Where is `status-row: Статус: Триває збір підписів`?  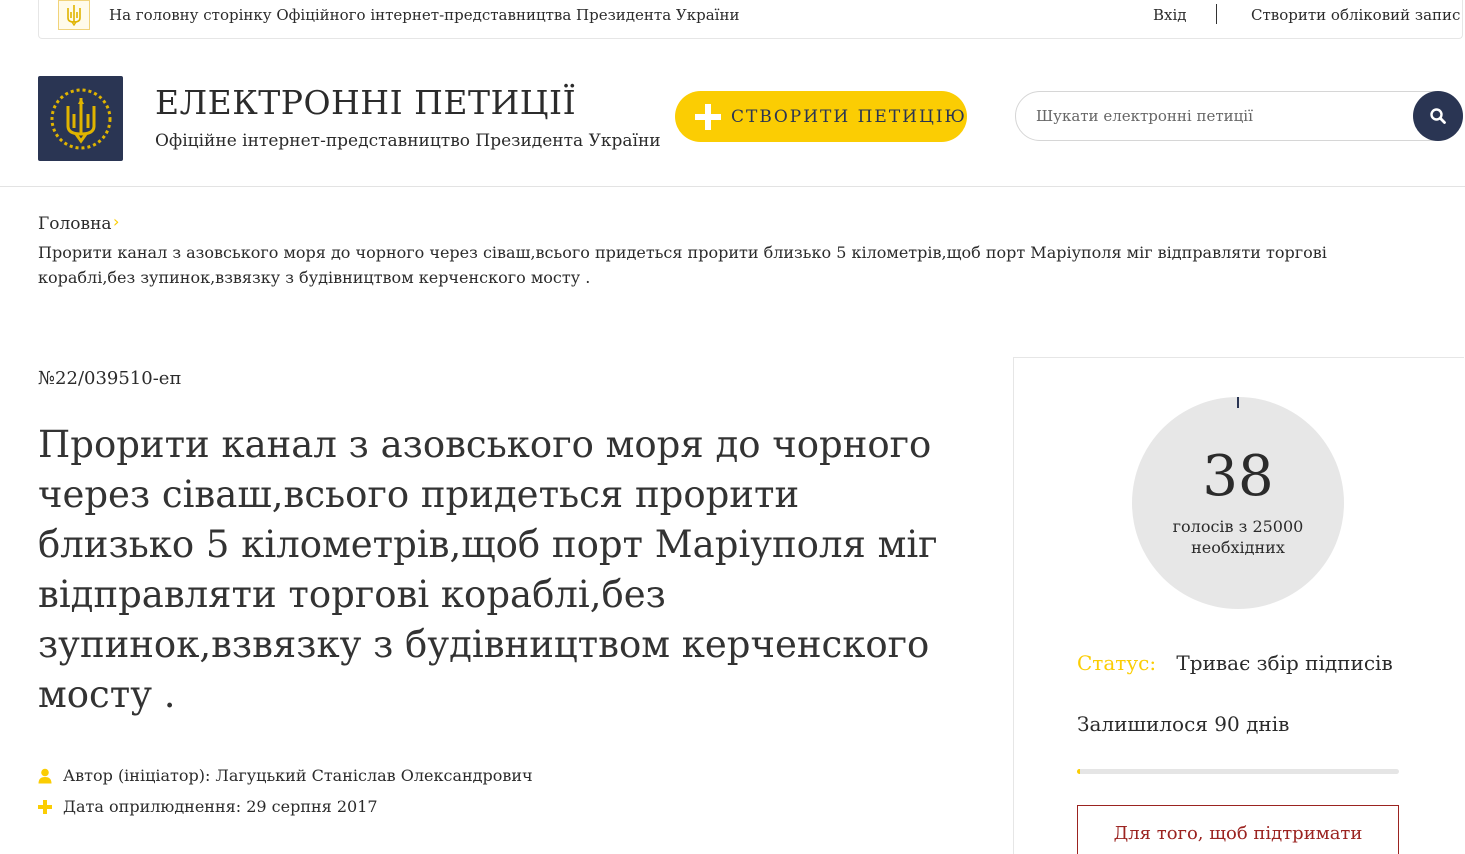
status-row: Статус: Триває збір підписів is located at coordinates (1235, 663).